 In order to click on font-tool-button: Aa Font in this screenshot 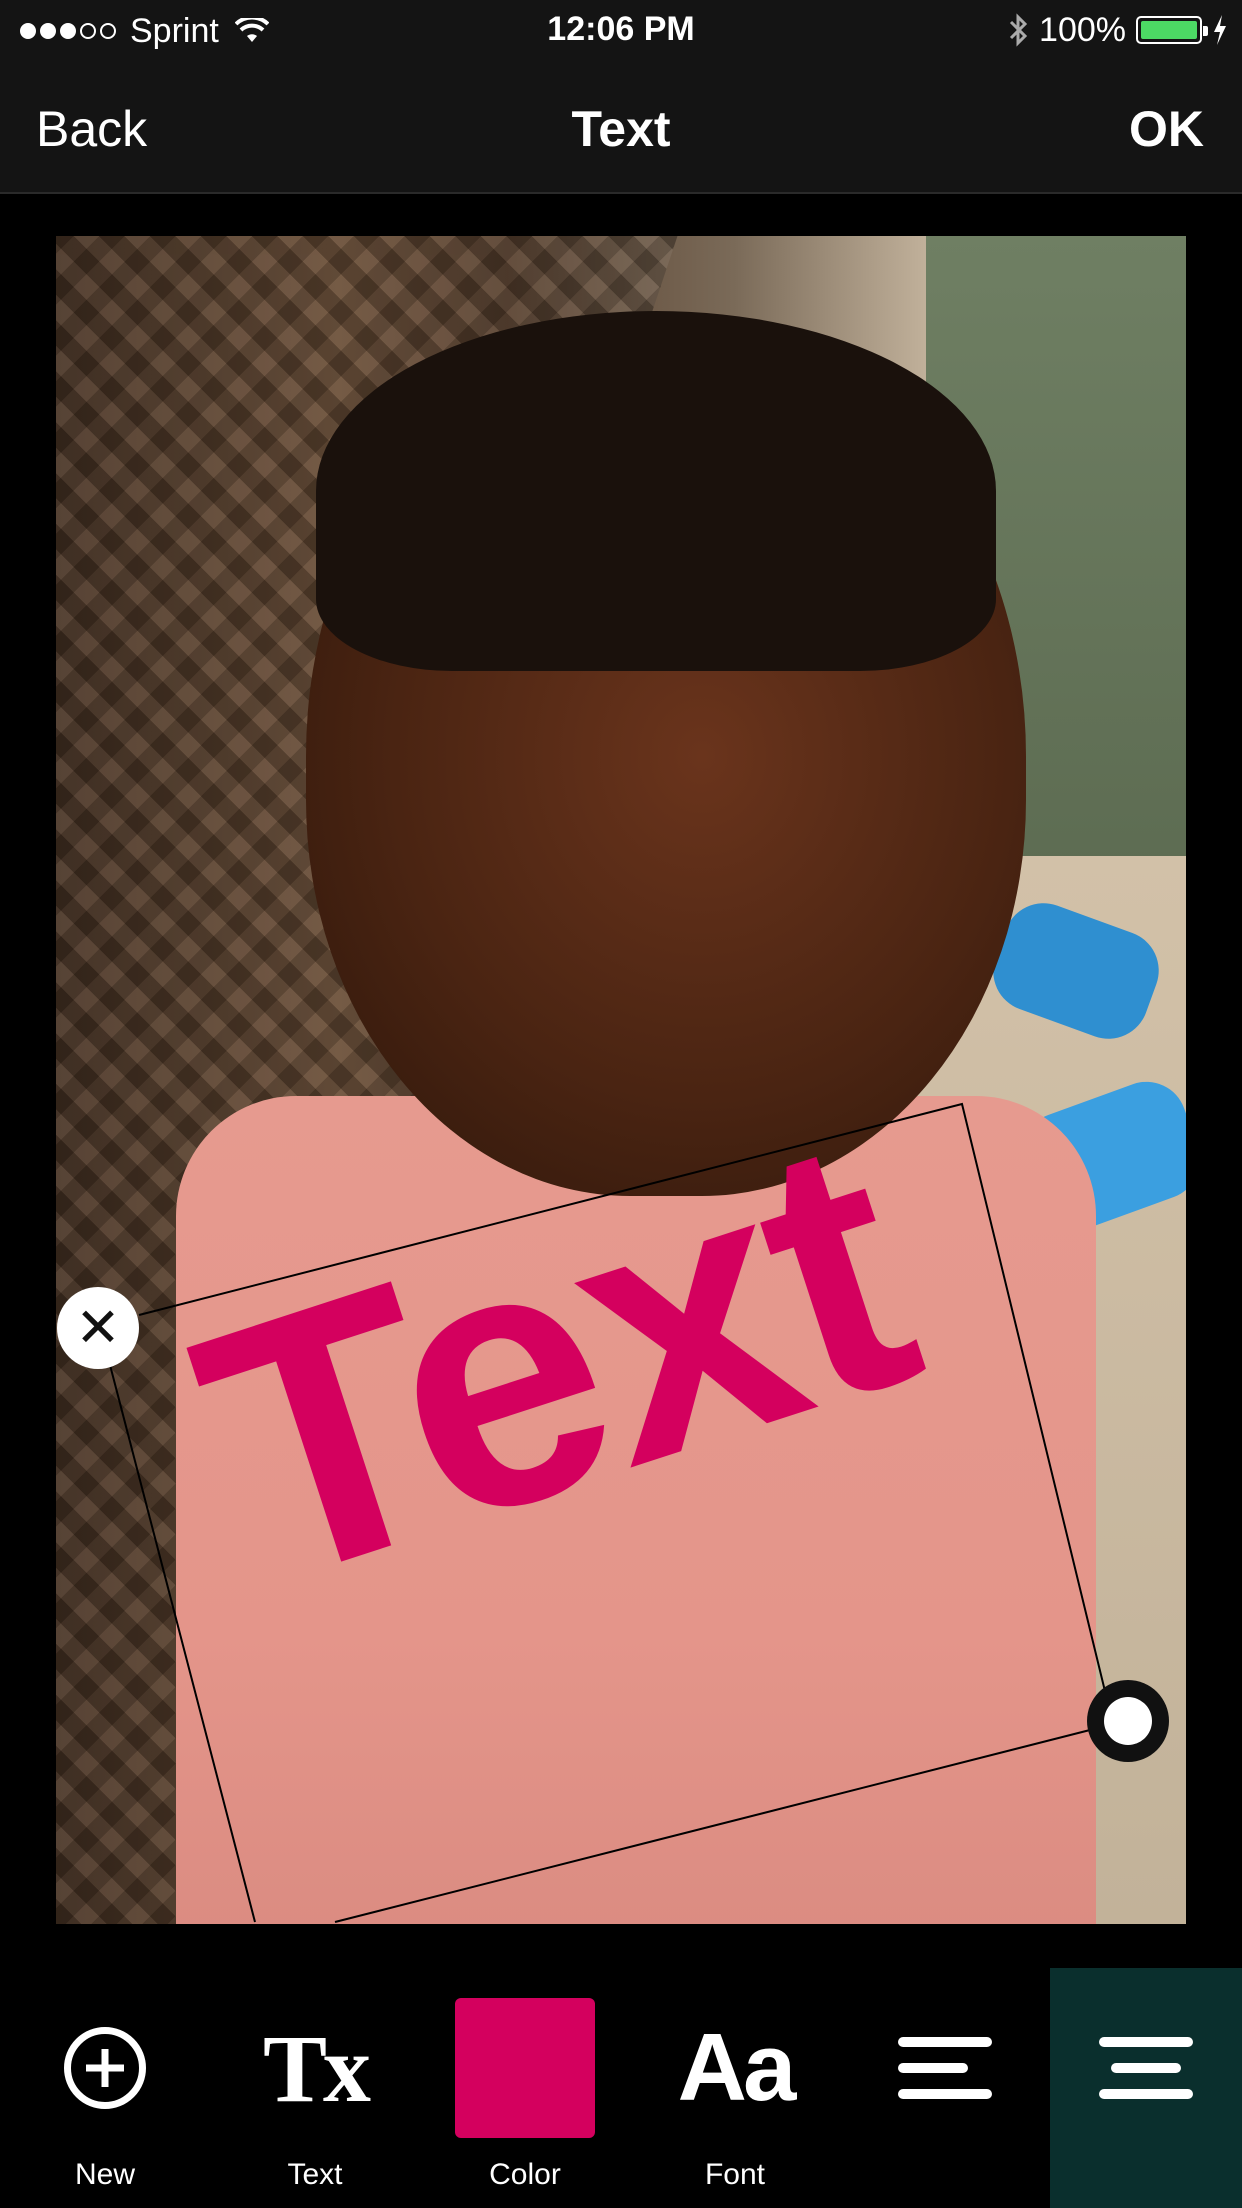, I will do `click(735, 2088)`.